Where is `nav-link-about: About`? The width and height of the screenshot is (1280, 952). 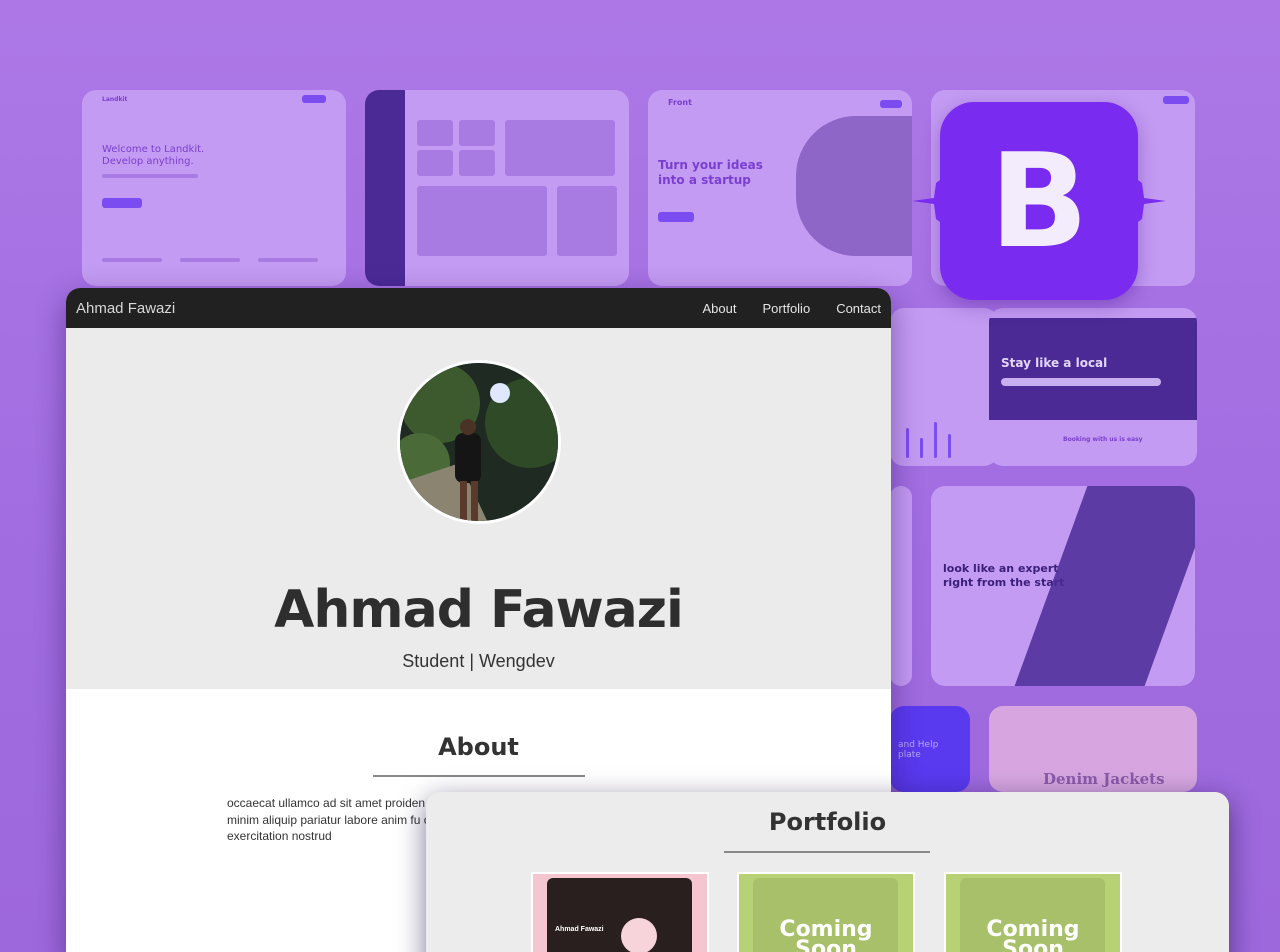
nav-link-about: About is located at coordinates (720, 308).